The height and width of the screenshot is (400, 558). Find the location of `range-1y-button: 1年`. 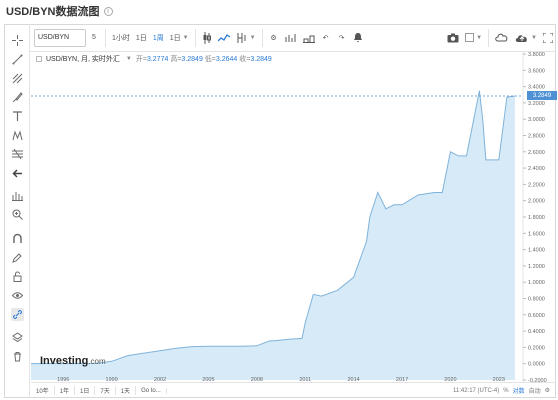

range-1y-button: 1年 is located at coordinates (65, 390).